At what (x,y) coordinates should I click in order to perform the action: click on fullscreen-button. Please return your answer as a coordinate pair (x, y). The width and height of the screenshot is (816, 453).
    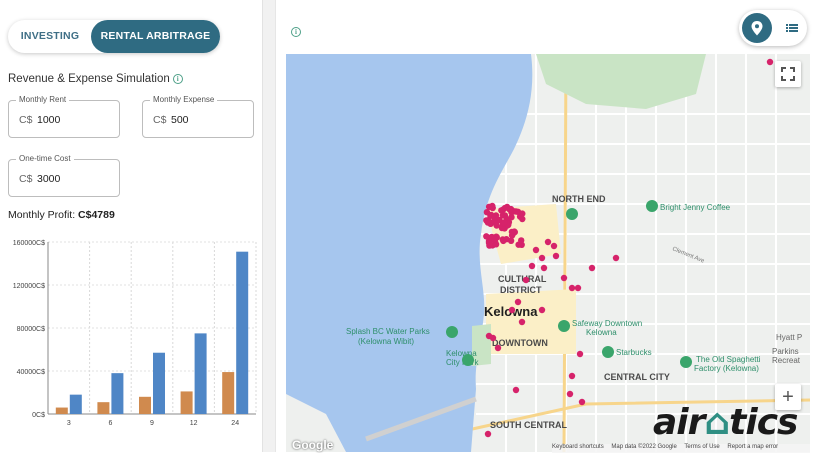
    Looking at the image, I should click on (788, 74).